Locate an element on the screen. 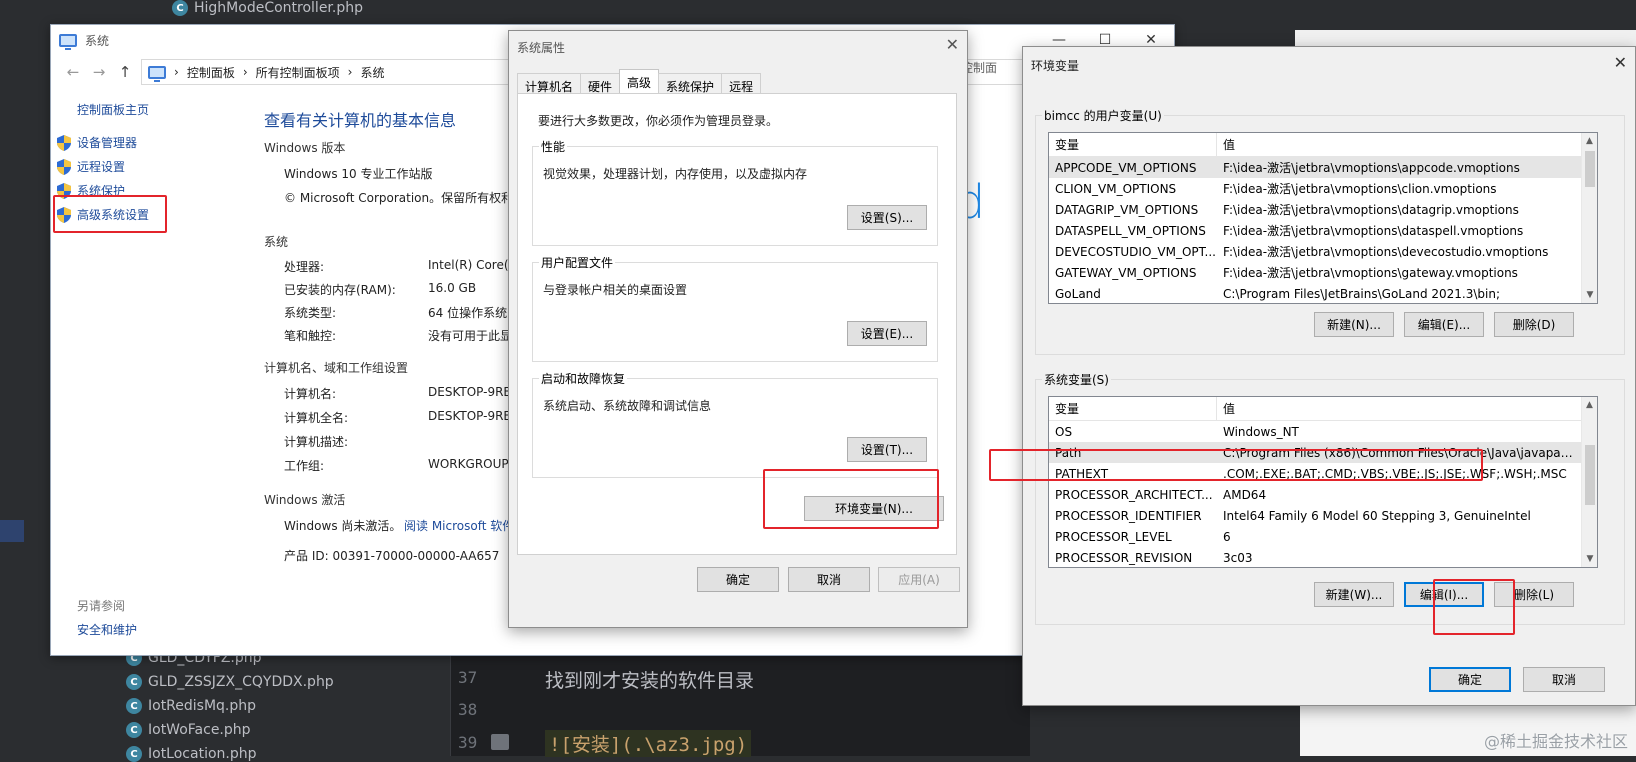 Image resolution: width=1636 pixels, height=762 pixels. var-name: Path is located at coordinates (1068, 452).